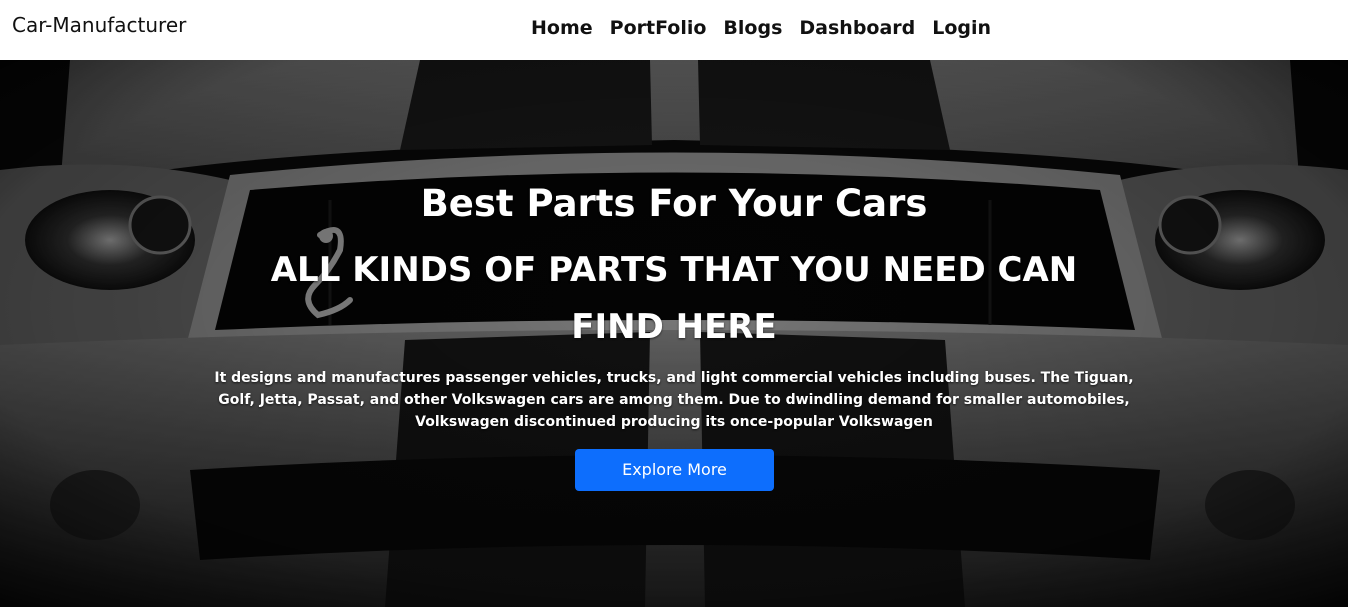 This screenshot has height=607, width=1348. What do you see at coordinates (752, 28) in the screenshot?
I see `nav-link-blogs: Blogs` at bounding box center [752, 28].